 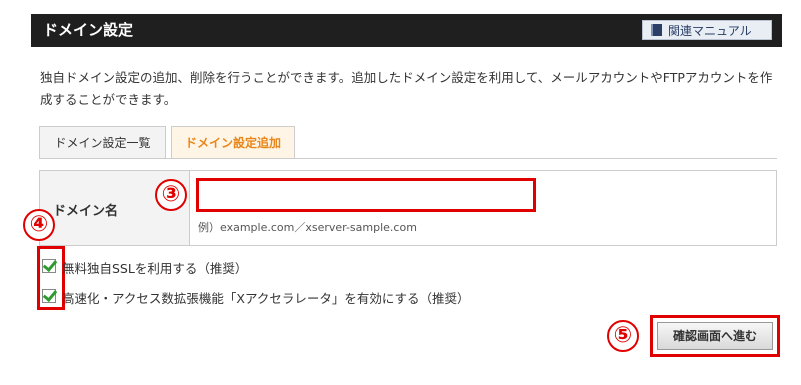 I want to click on domain-name-input, so click(x=366, y=195).